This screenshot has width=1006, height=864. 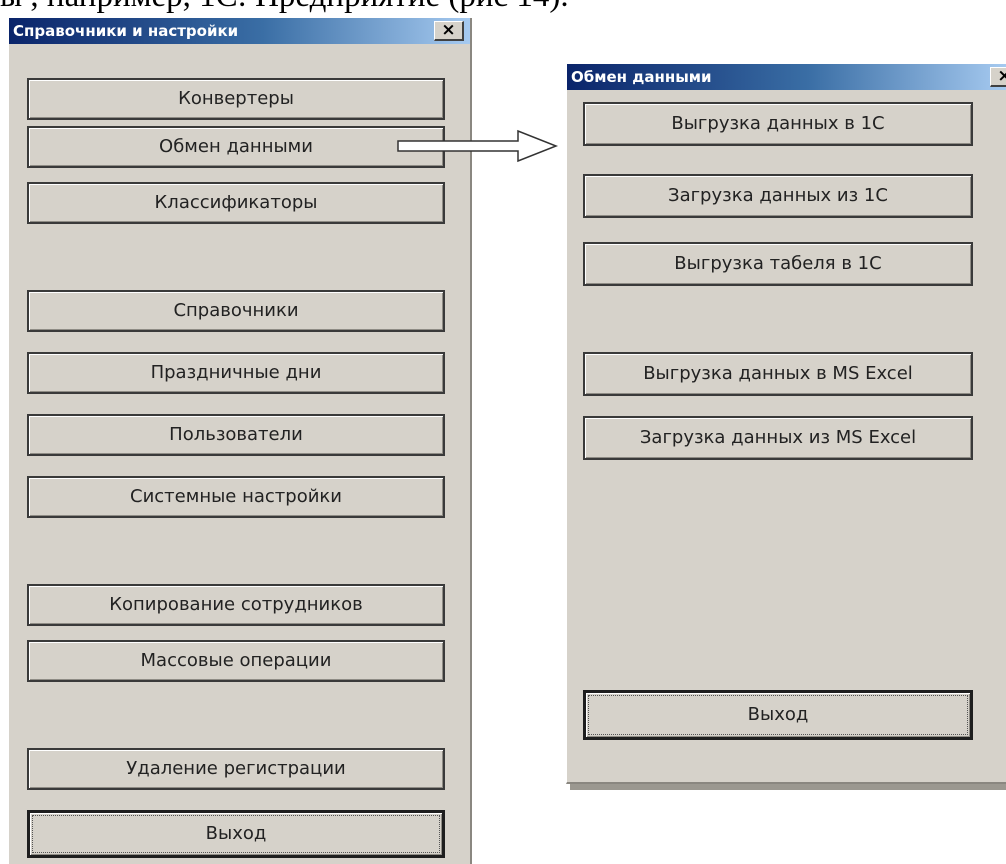 I want to click on import-from-1c-button: Загрузка данных из 1С, so click(x=778, y=196).